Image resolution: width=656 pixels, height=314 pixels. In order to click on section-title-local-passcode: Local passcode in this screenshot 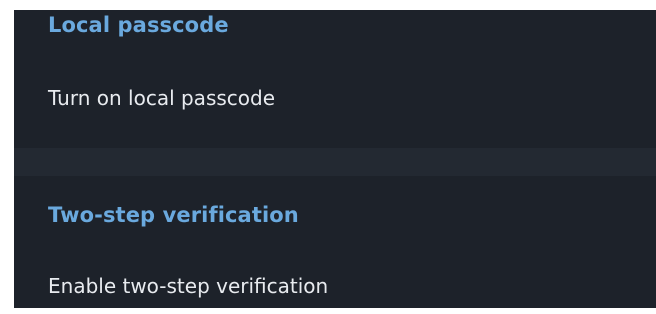, I will do `click(138, 25)`.